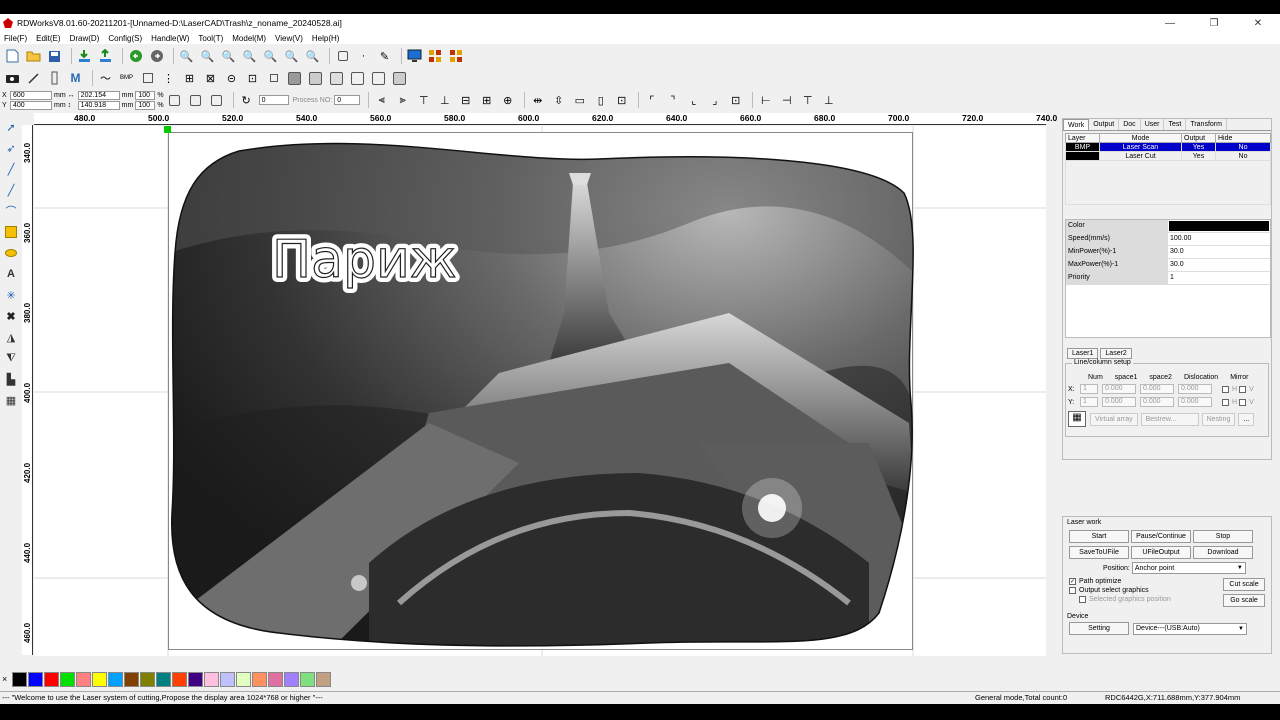 The image size is (1280, 720). What do you see at coordinates (174, 100) in the screenshot?
I see `lock-ratio-icon` at bounding box center [174, 100].